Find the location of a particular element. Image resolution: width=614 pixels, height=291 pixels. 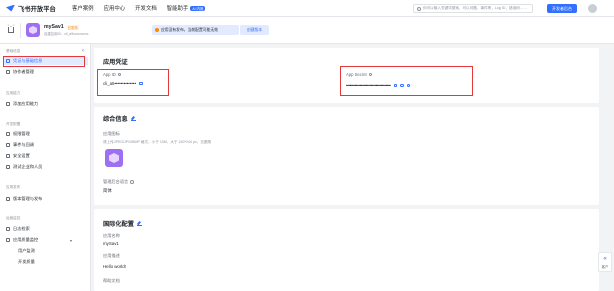

admin-language-value: 简体 is located at coordinates (107, 190).